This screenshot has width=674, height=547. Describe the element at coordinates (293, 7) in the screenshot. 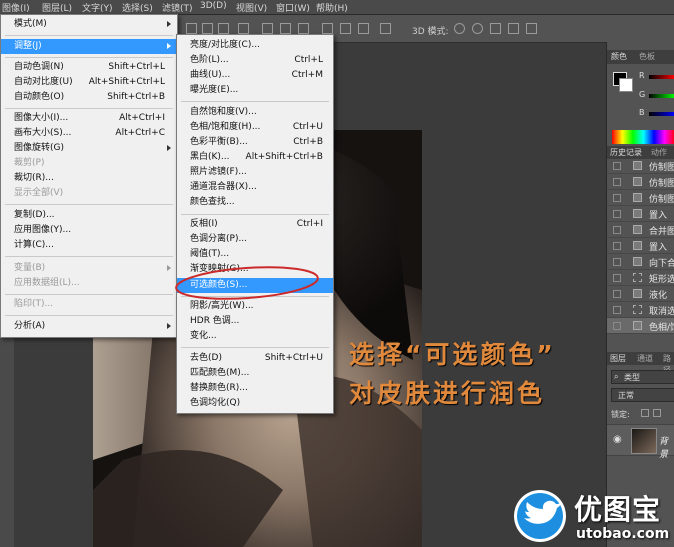

I see `menu-window: 窗口(W)` at that location.